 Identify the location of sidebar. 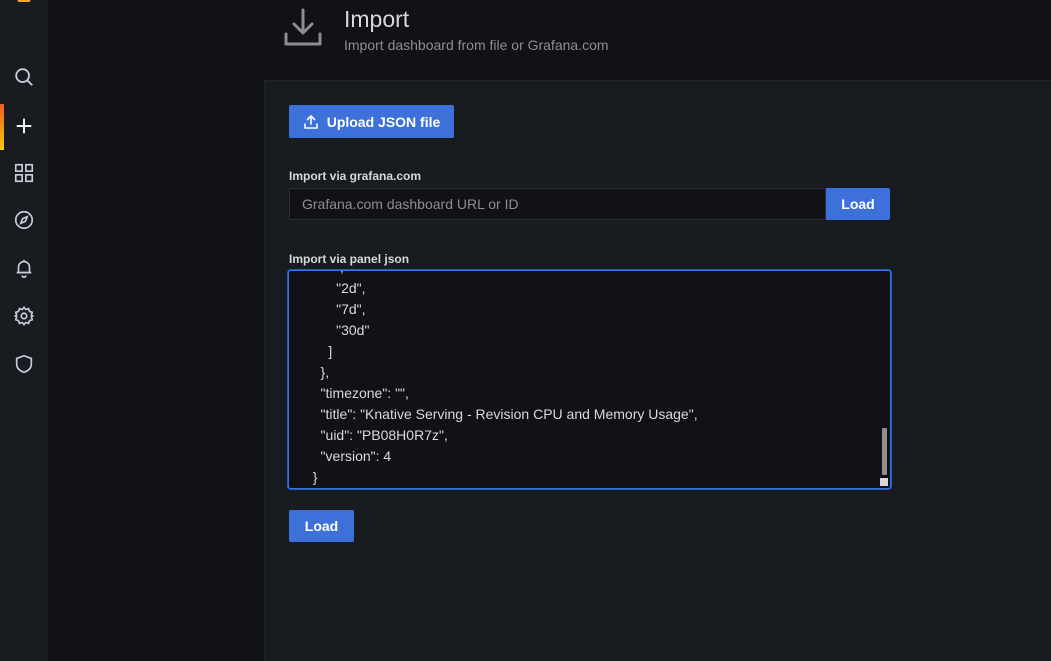
(24, 330).